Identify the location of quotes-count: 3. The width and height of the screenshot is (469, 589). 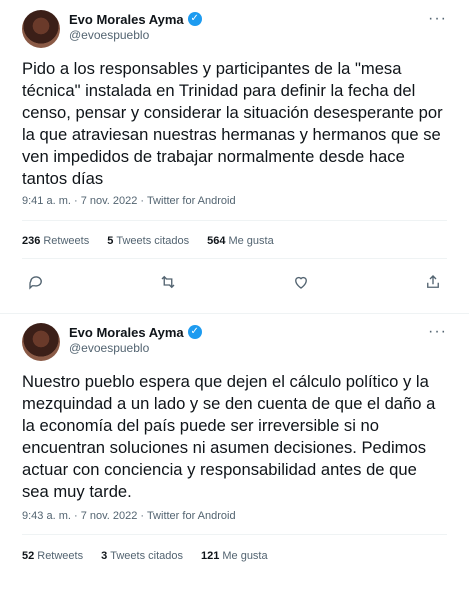
(104, 556).